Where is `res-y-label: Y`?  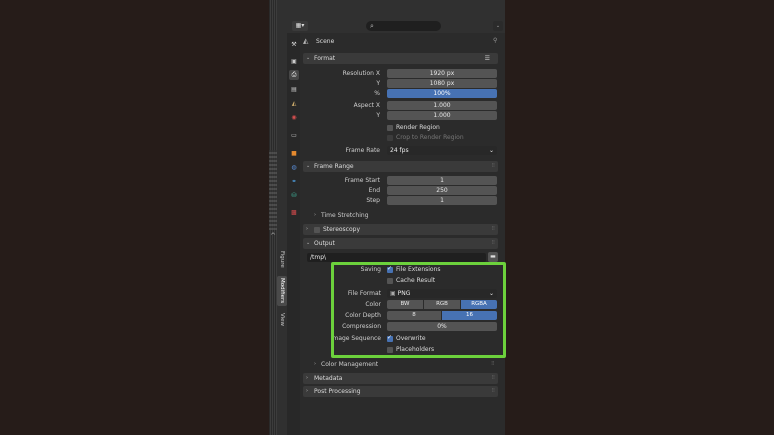
res-y-label: Y is located at coordinates (378, 83).